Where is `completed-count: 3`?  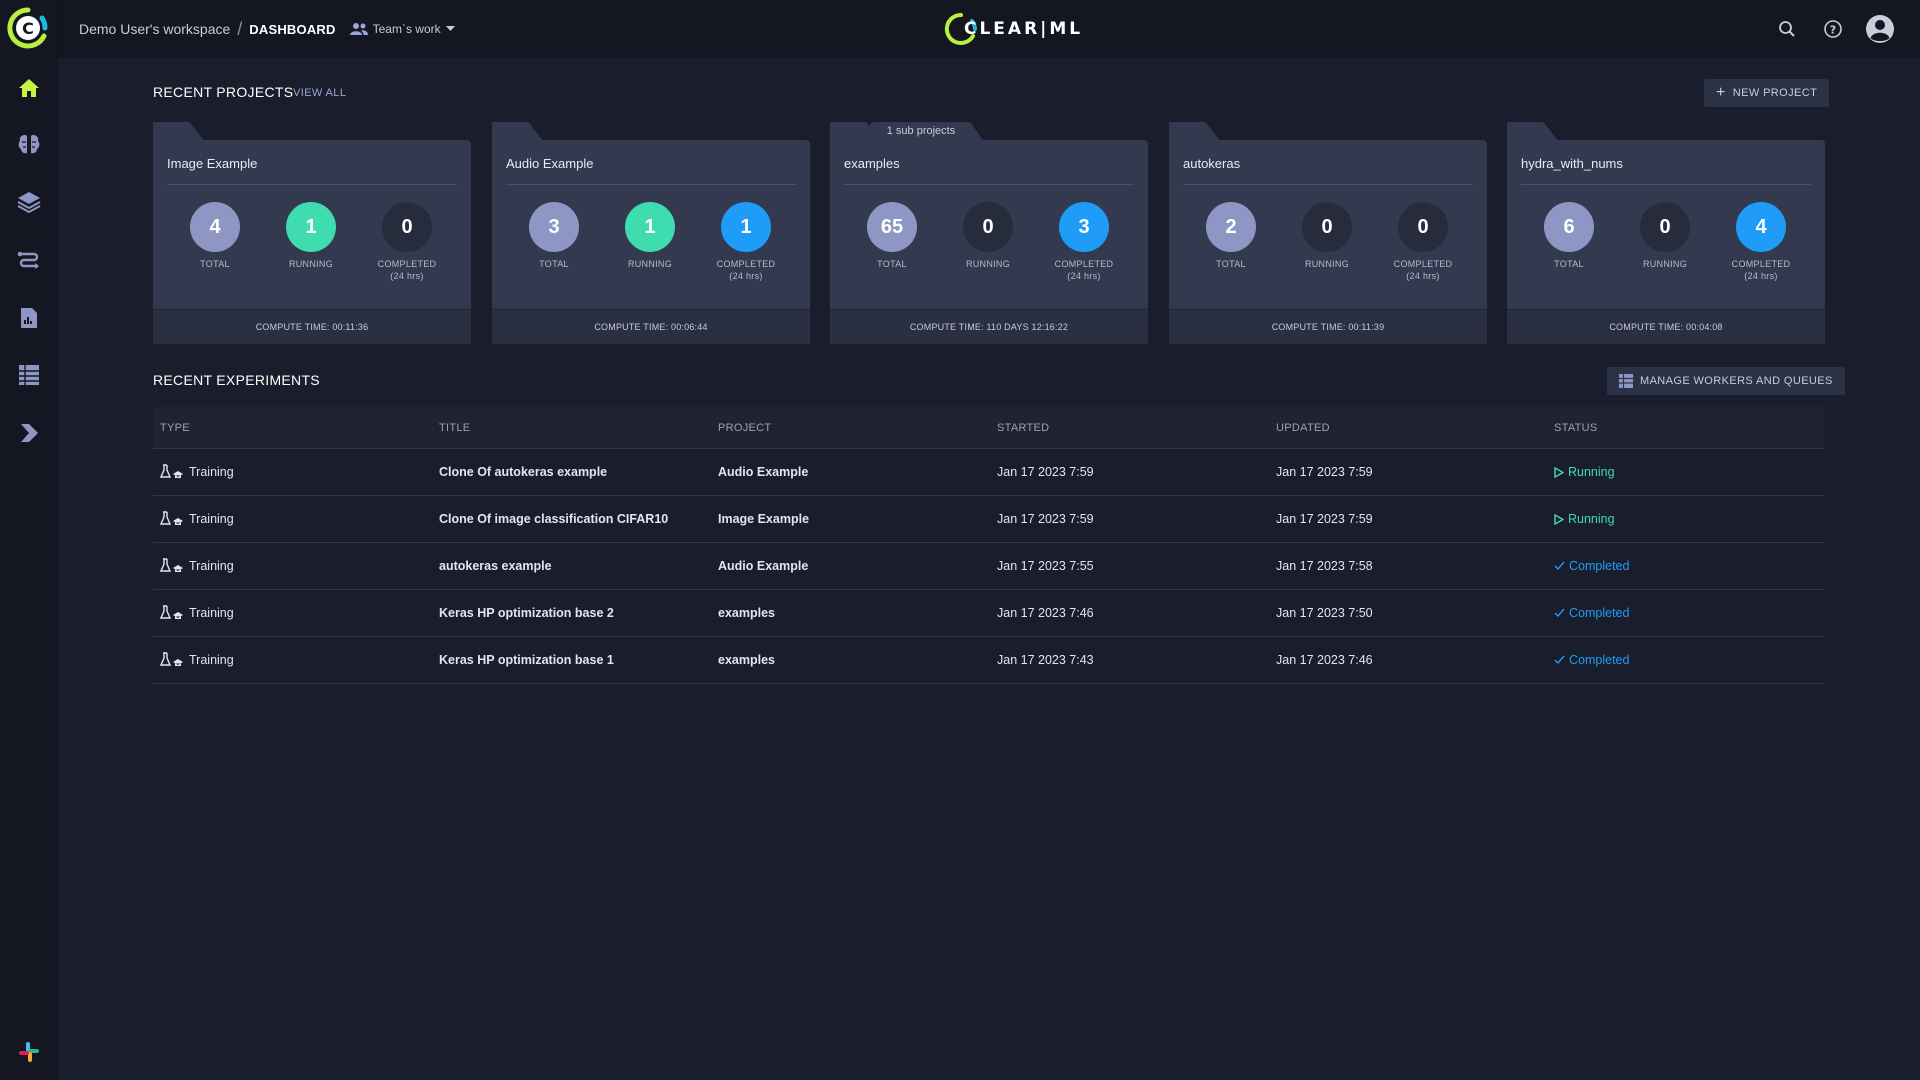 completed-count: 3 is located at coordinates (1084, 227).